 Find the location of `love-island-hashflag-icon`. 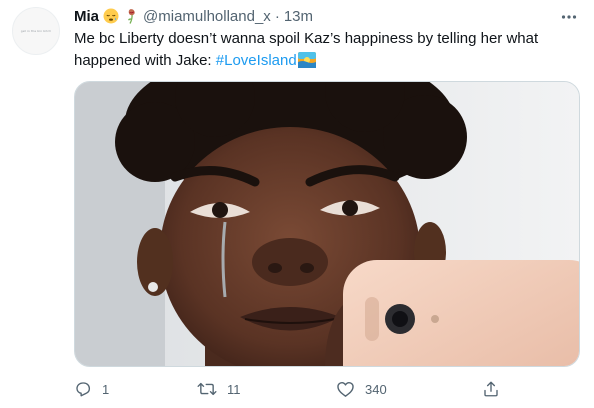

love-island-hashflag-icon is located at coordinates (306, 60).